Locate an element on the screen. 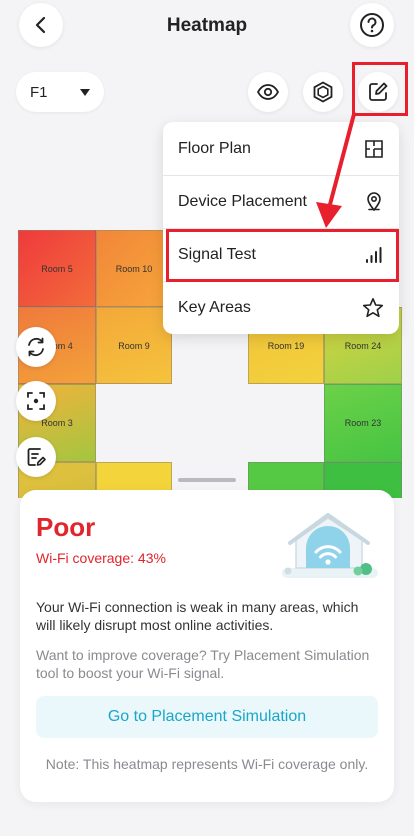 This screenshot has height=836, width=414. annotation-arrow is located at coordinates (336, 170).